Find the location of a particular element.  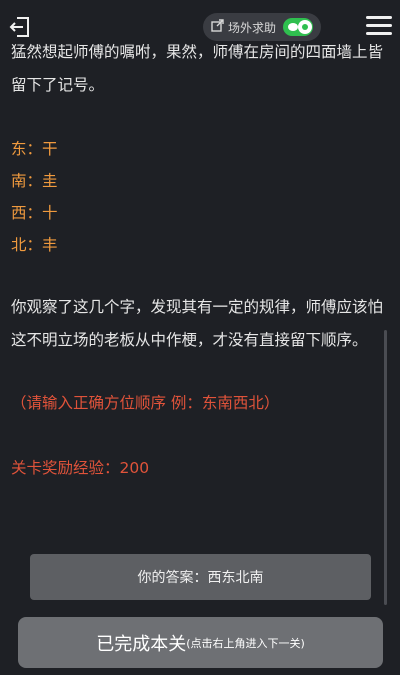

outside-help-button: 场外求助 is located at coordinates (243, 27).